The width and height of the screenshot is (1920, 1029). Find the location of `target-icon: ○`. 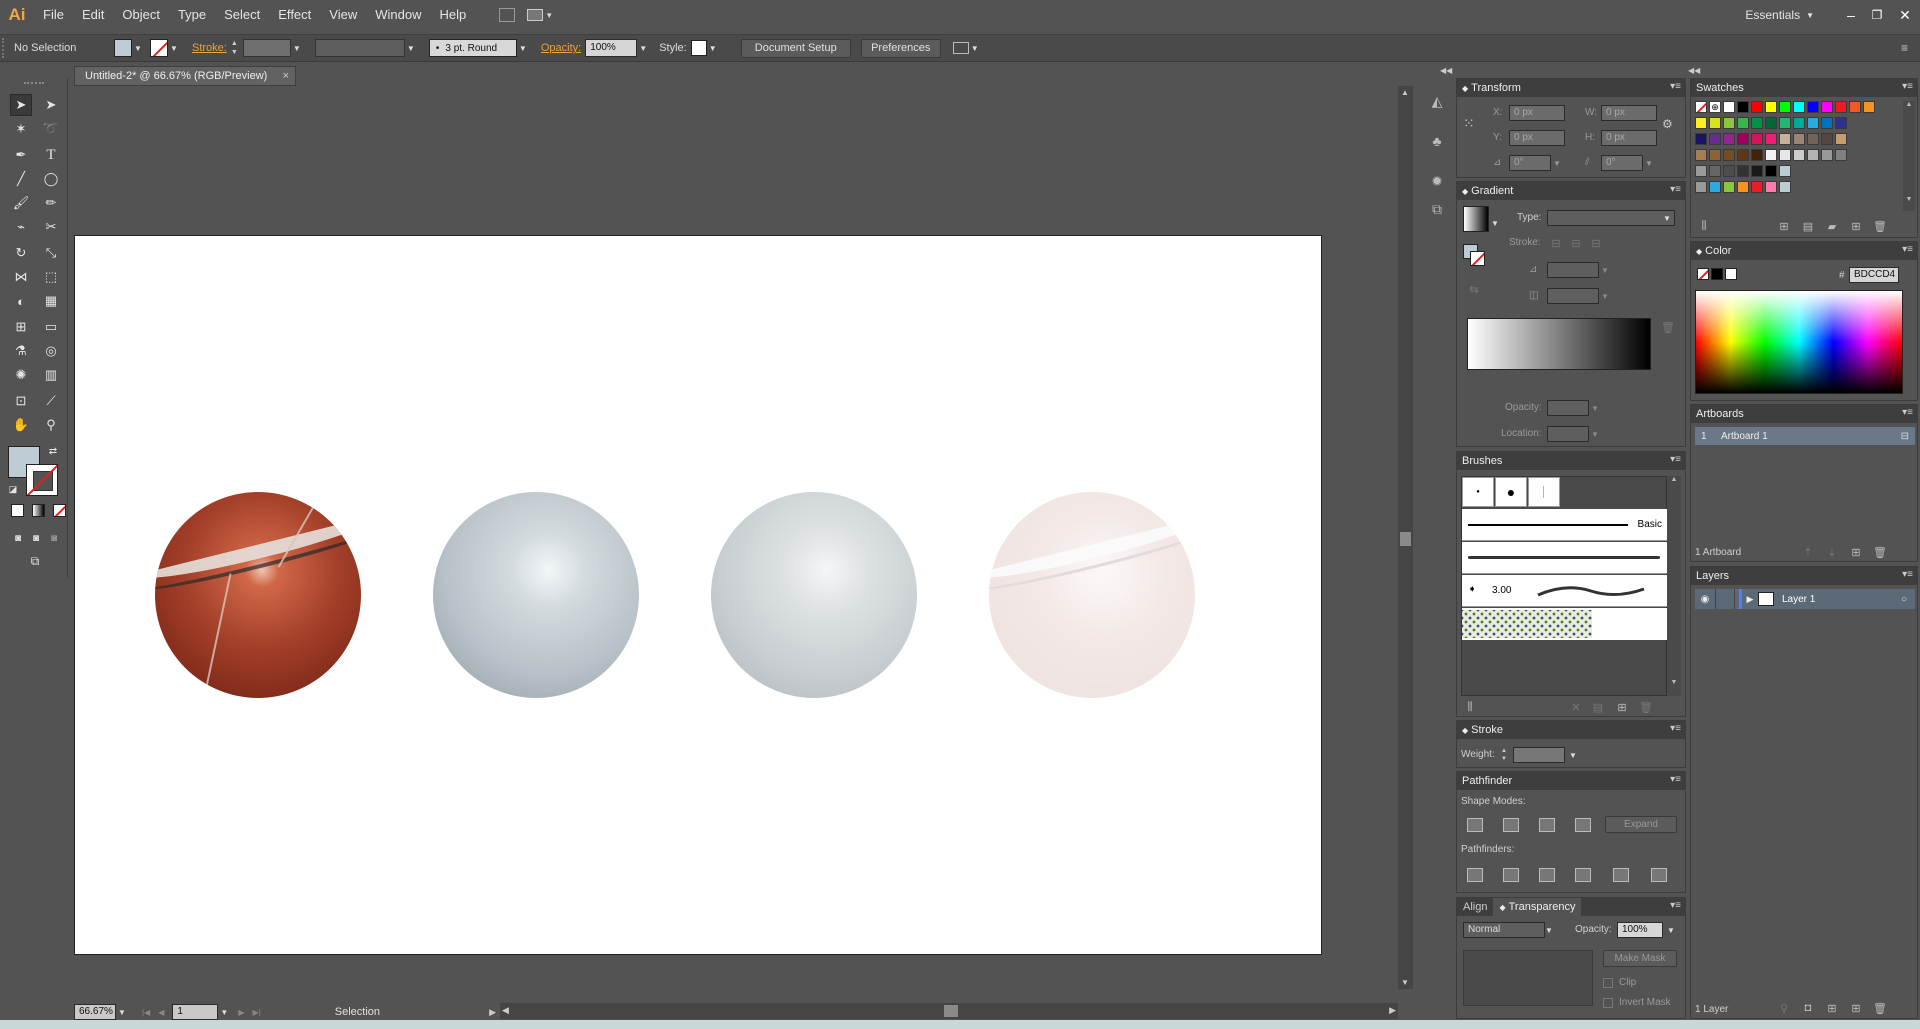

target-icon: ○ is located at coordinates (1904, 599).